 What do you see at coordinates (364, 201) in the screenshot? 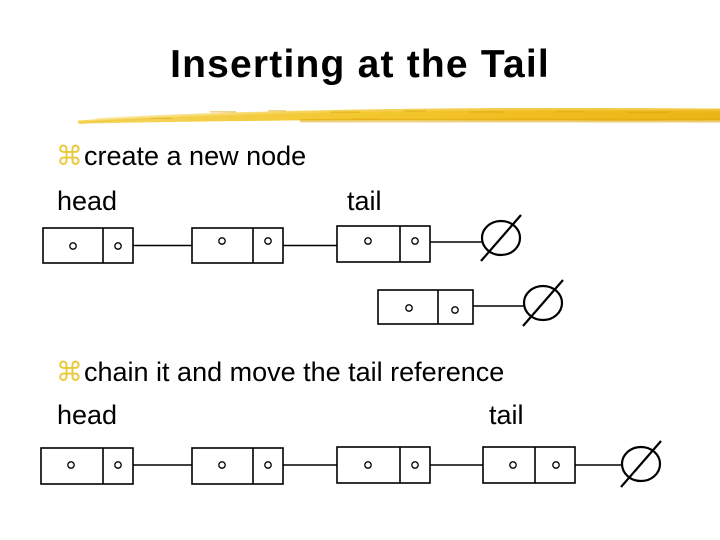
I see `label-tail-before: tail` at bounding box center [364, 201].